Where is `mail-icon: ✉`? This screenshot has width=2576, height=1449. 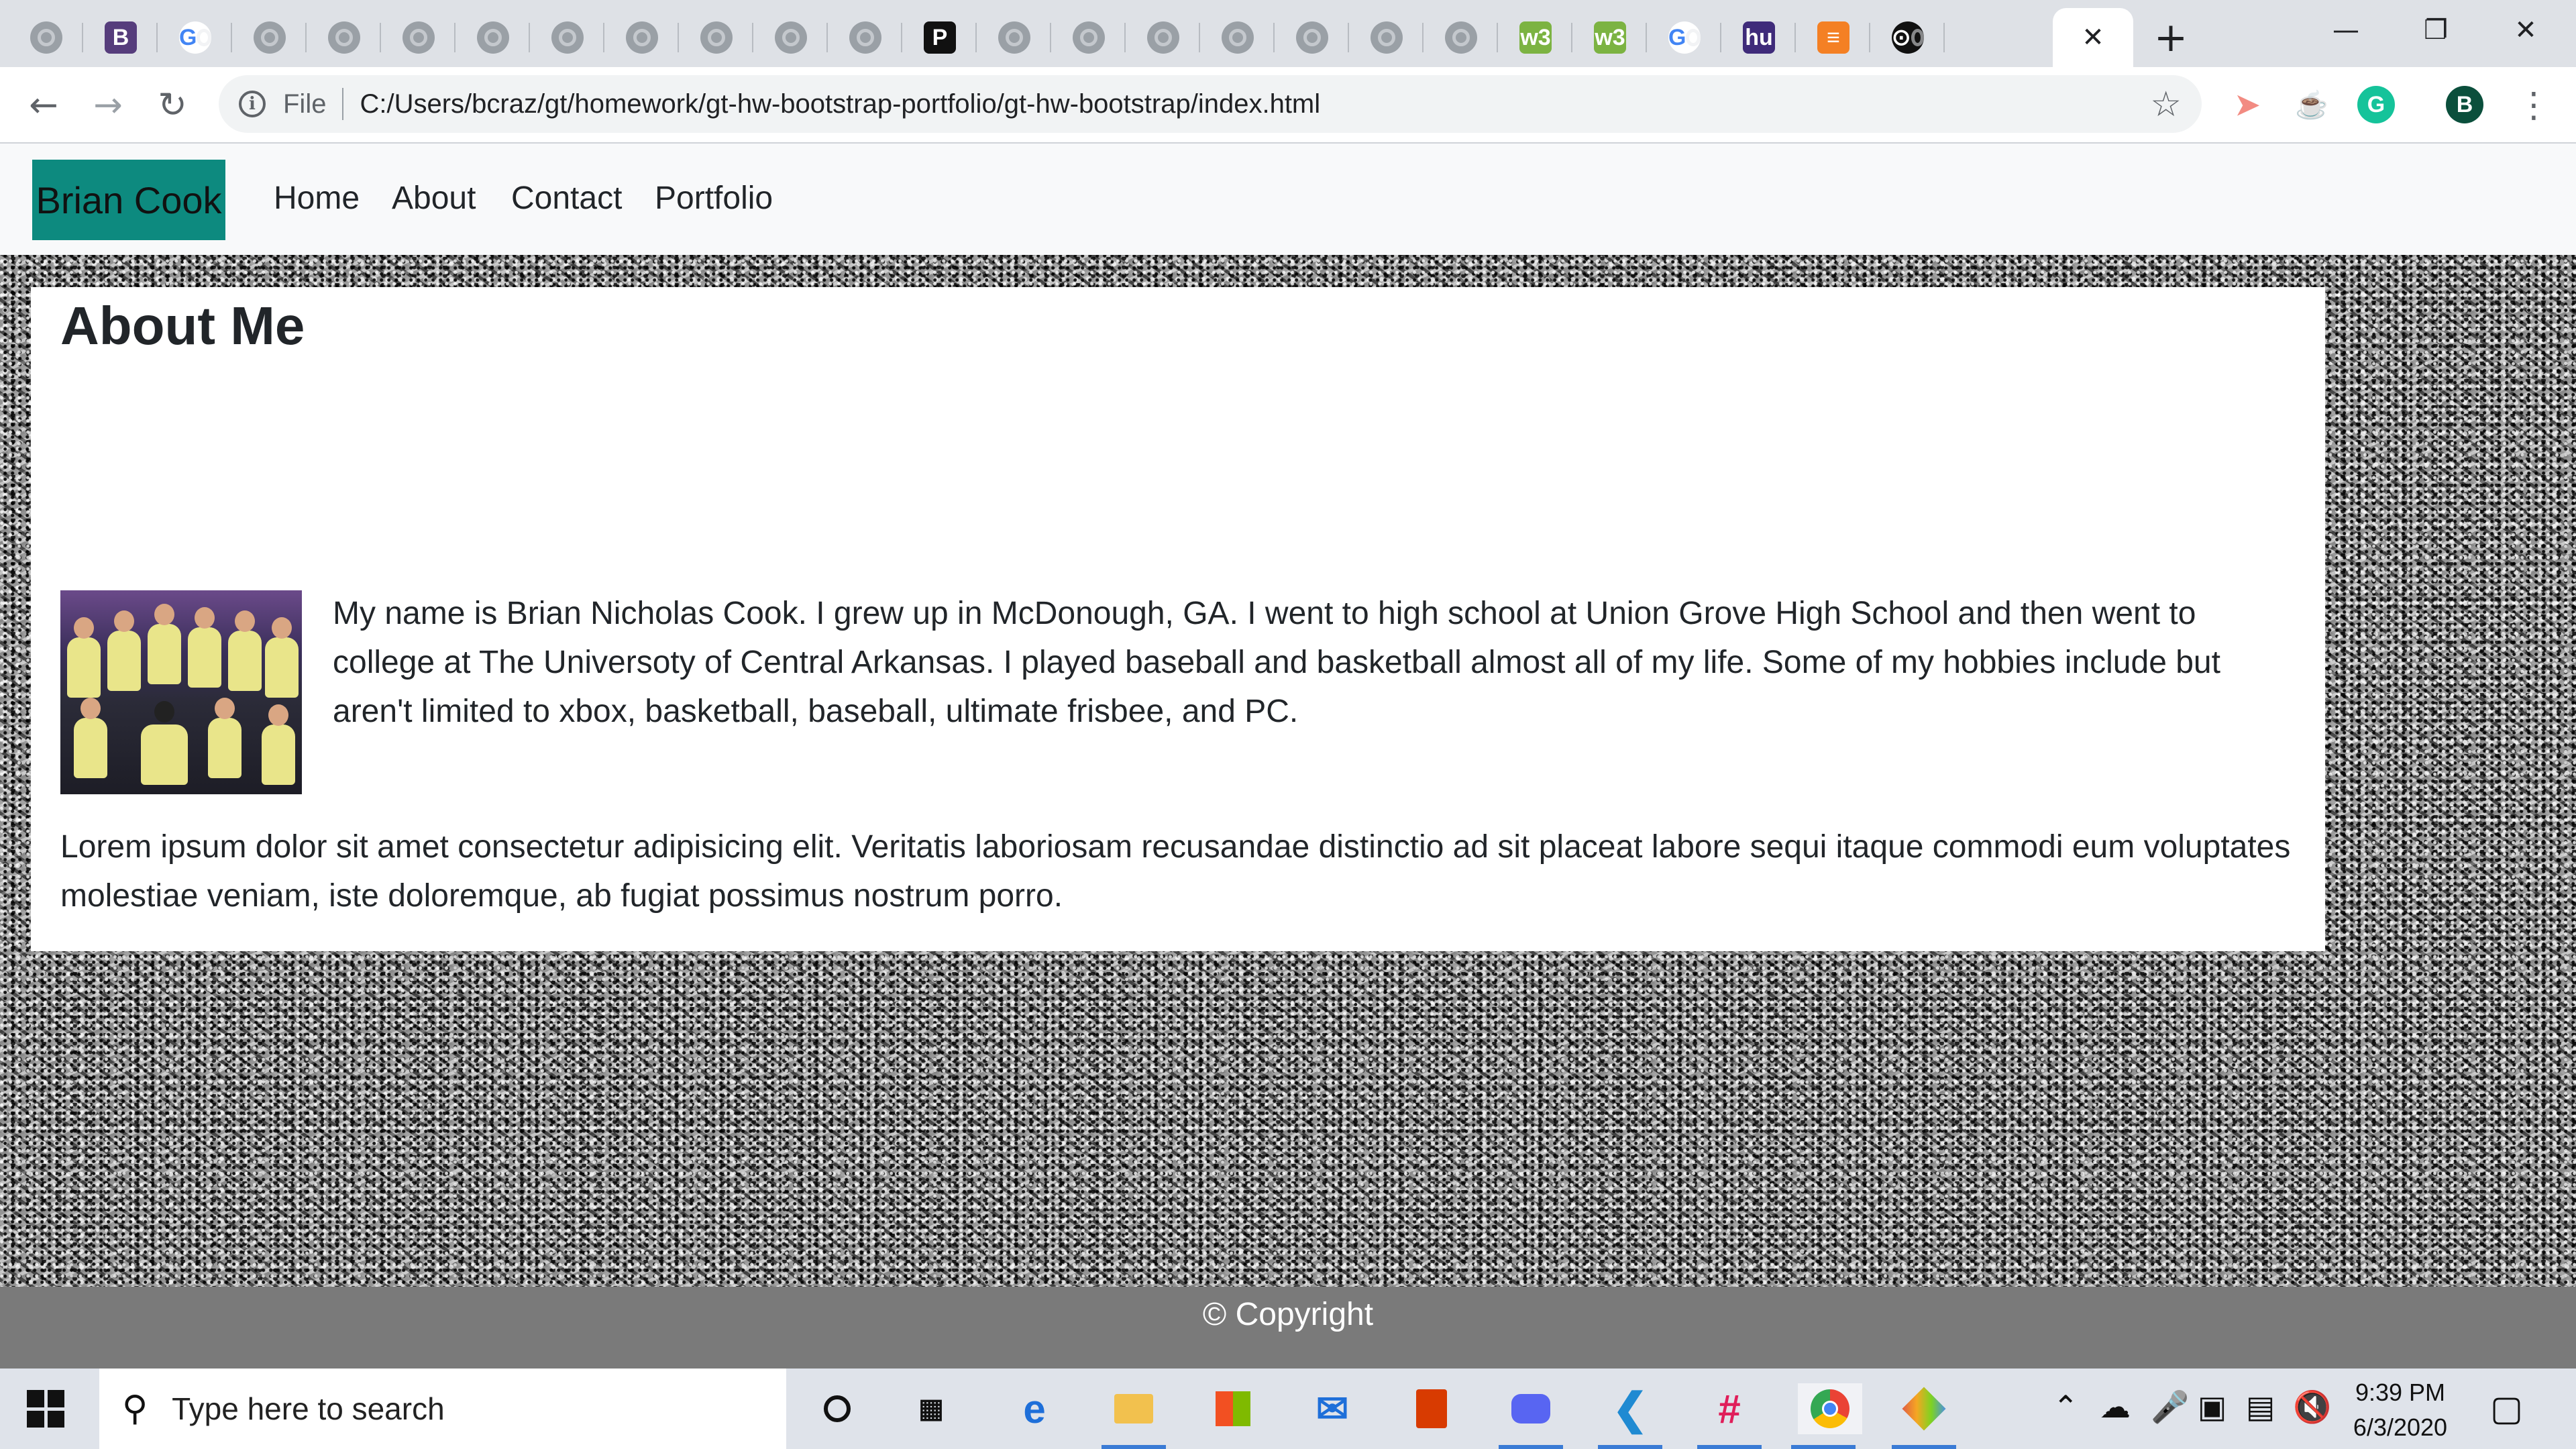 mail-icon: ✉ is located at coordinates (1332, 1408).